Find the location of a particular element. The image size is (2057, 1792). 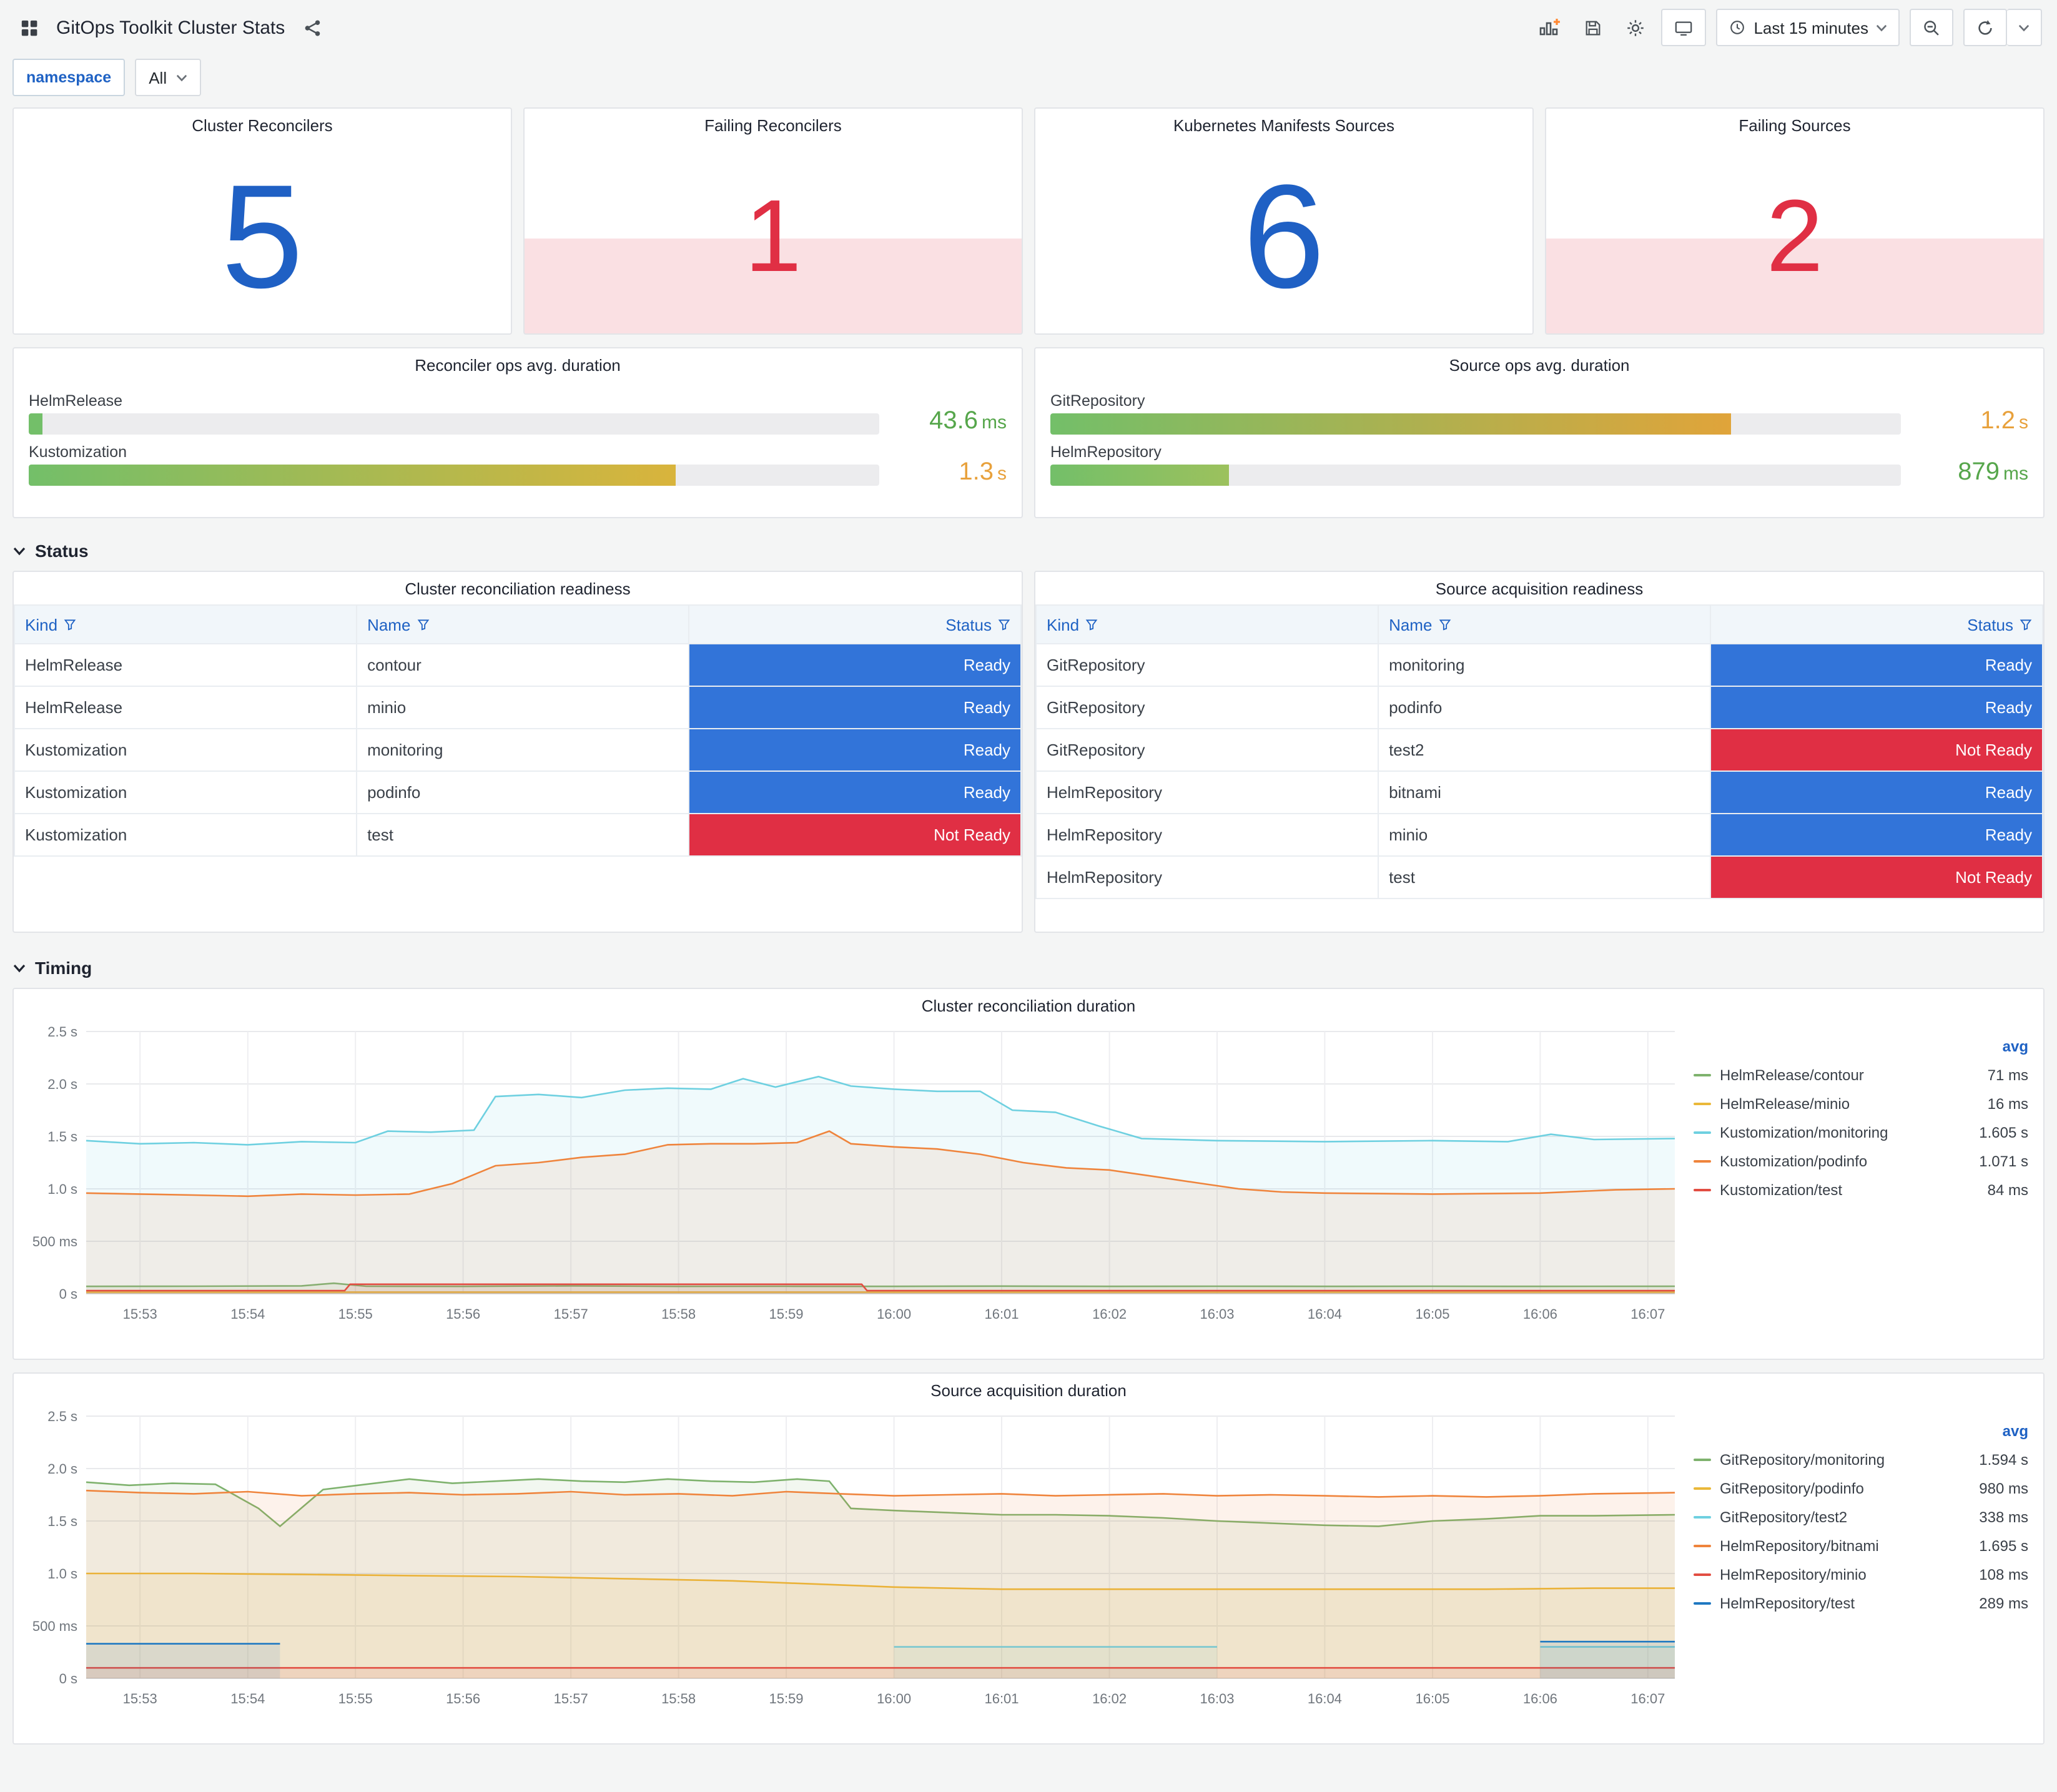

legend-item-gitrepository-podinfo: GitRepository/podinfo 980 ms is located at coordinates (1861, 1488).